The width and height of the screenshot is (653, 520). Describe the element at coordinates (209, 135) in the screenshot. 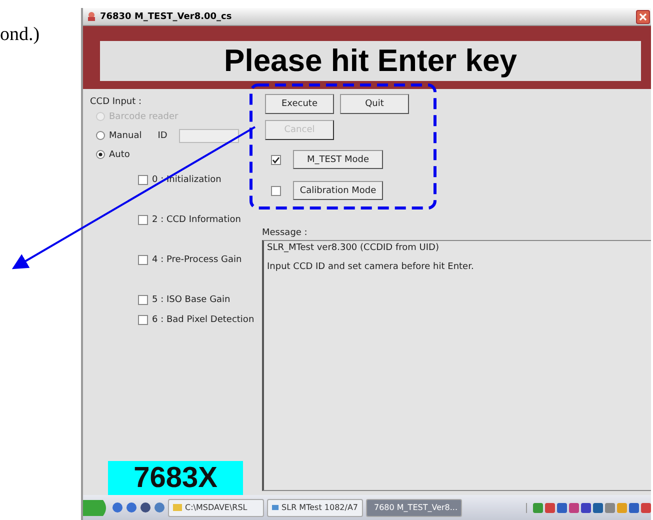

I see `id-input-field` at that location.